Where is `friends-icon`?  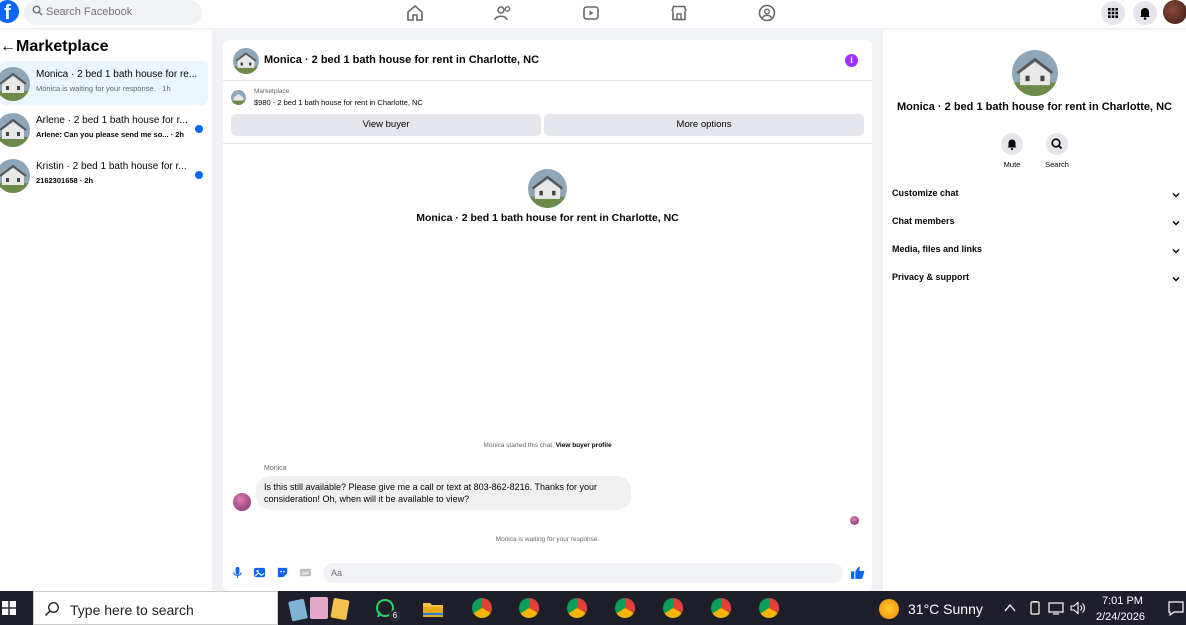
friends-icon is located at coordinates (503, 13).